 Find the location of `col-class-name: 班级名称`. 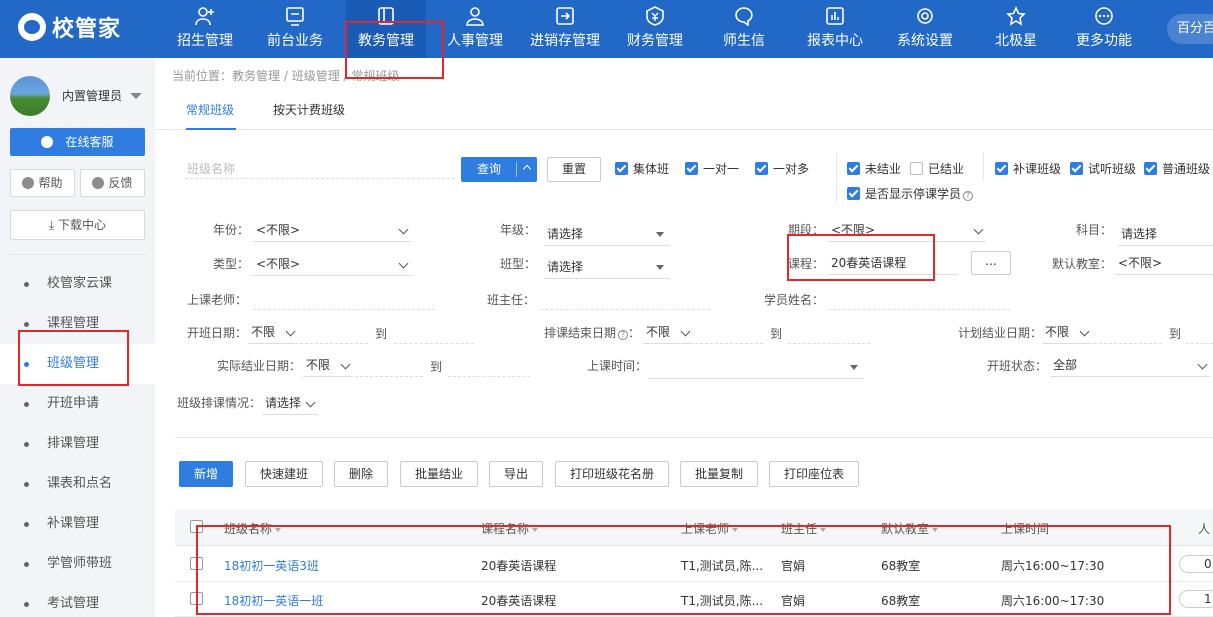

col-class-name: 班级名称 is located at coordinates (253, 528).